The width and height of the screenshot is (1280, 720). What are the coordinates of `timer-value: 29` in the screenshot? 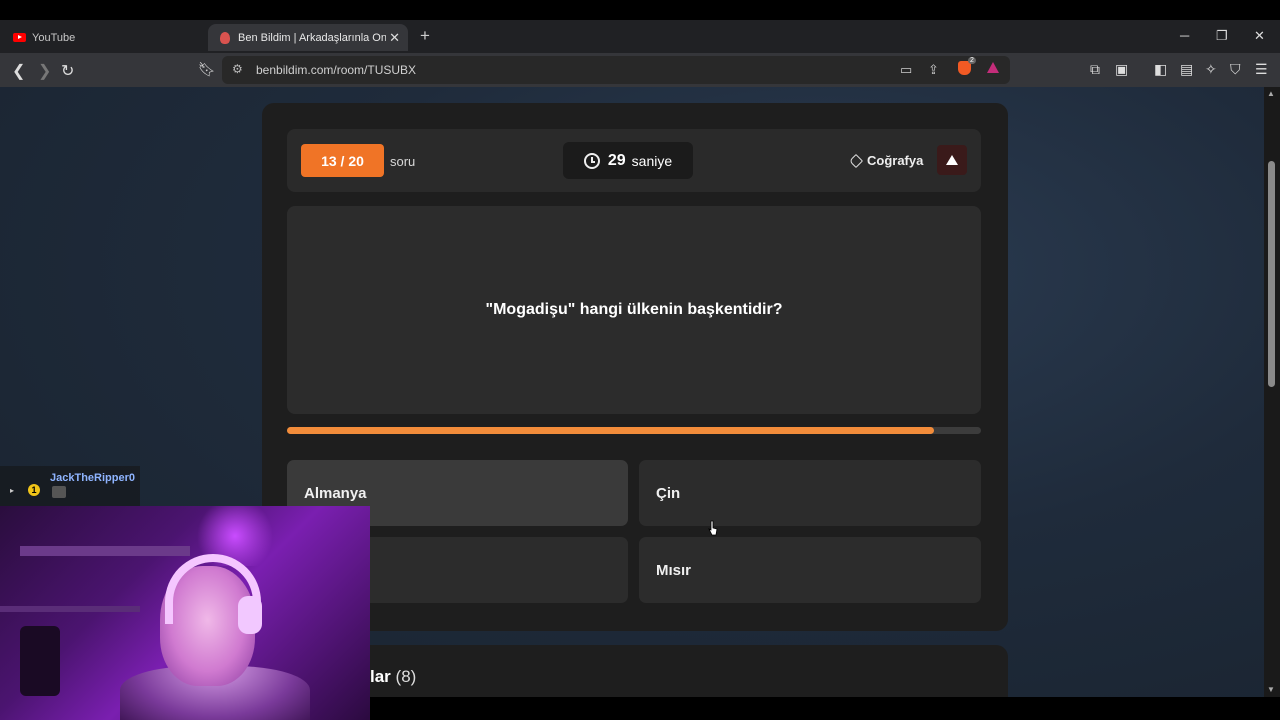 It's located at (616, 160).